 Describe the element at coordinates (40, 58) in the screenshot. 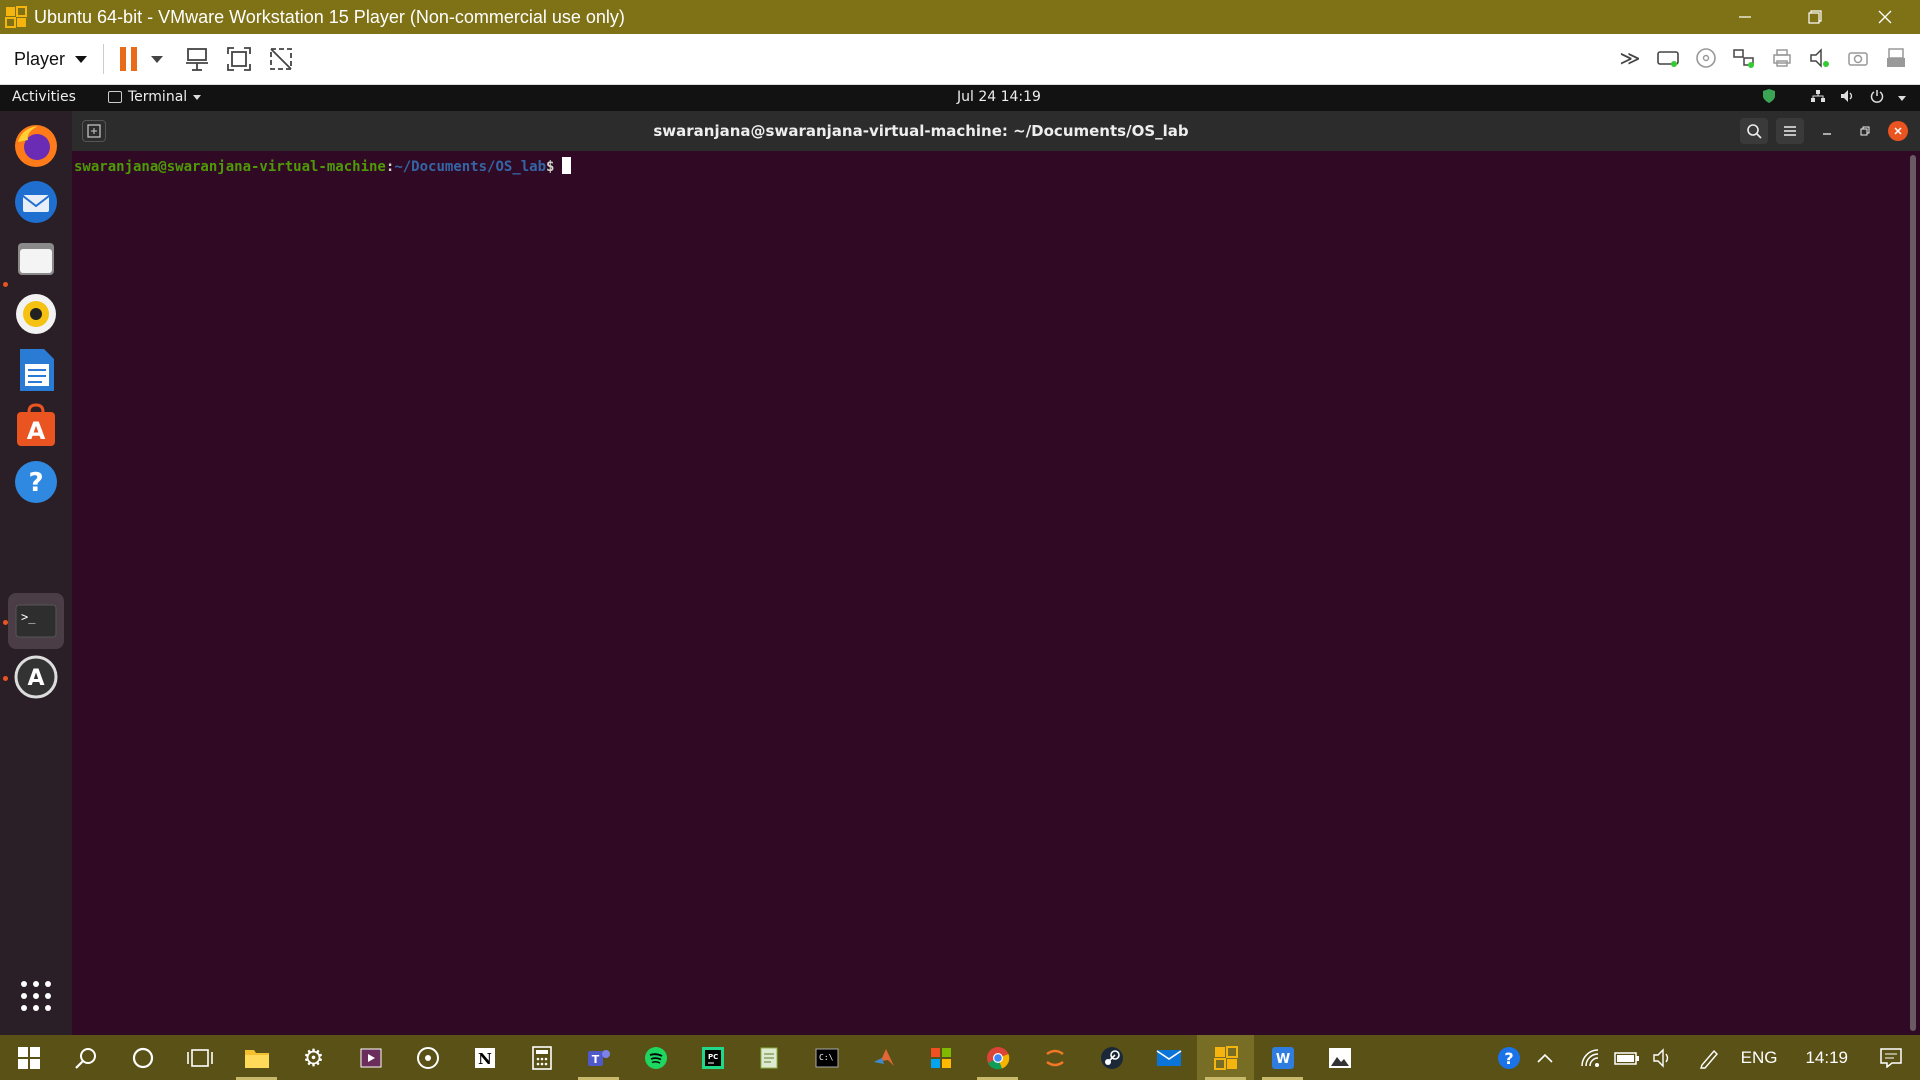

I see `player-menu-label: Player` at that location.